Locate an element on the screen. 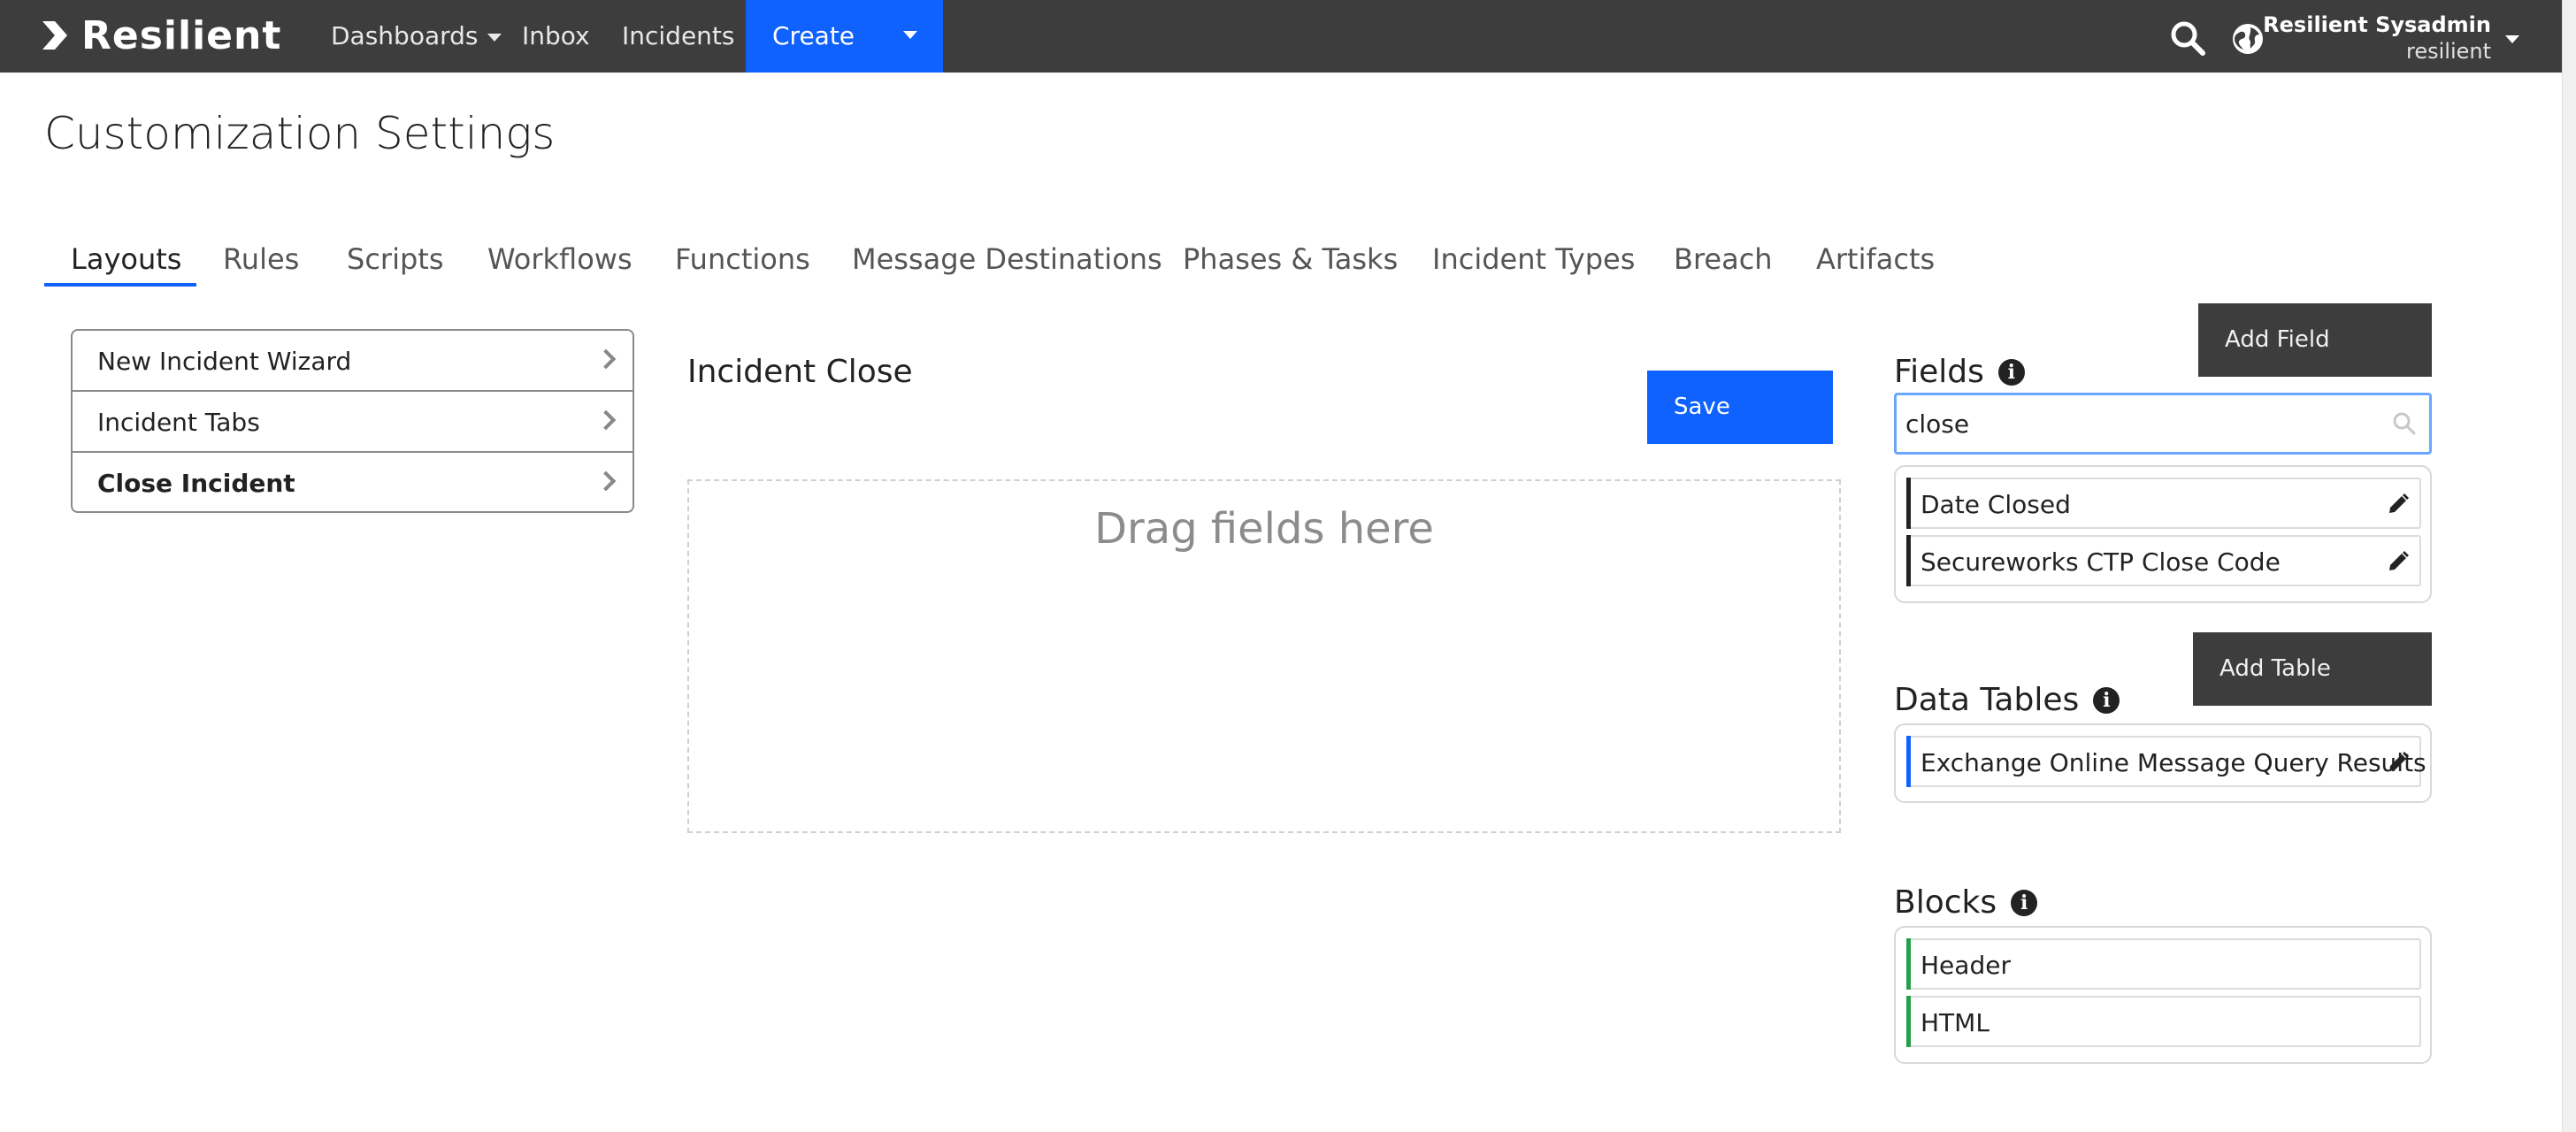  nav-inbox: Inbox is located at coordinates (556, 36).